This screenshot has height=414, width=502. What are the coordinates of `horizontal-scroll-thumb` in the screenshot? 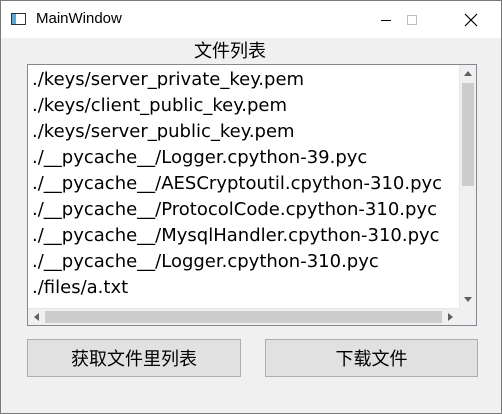 It's located at (243, 317).